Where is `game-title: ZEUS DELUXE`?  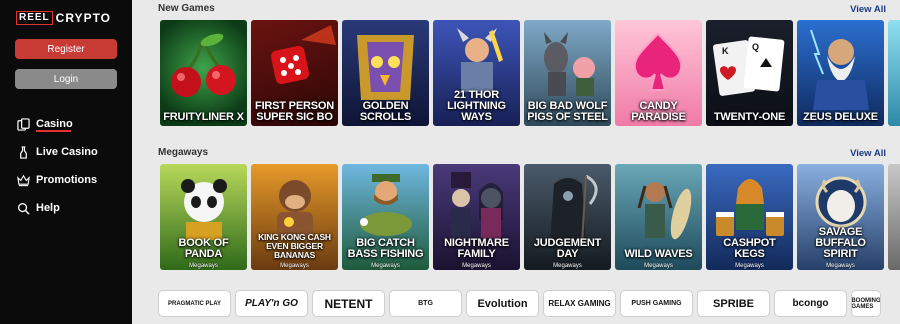
game-title: ZEUS DELUXE is located at coordinates (840, 117).